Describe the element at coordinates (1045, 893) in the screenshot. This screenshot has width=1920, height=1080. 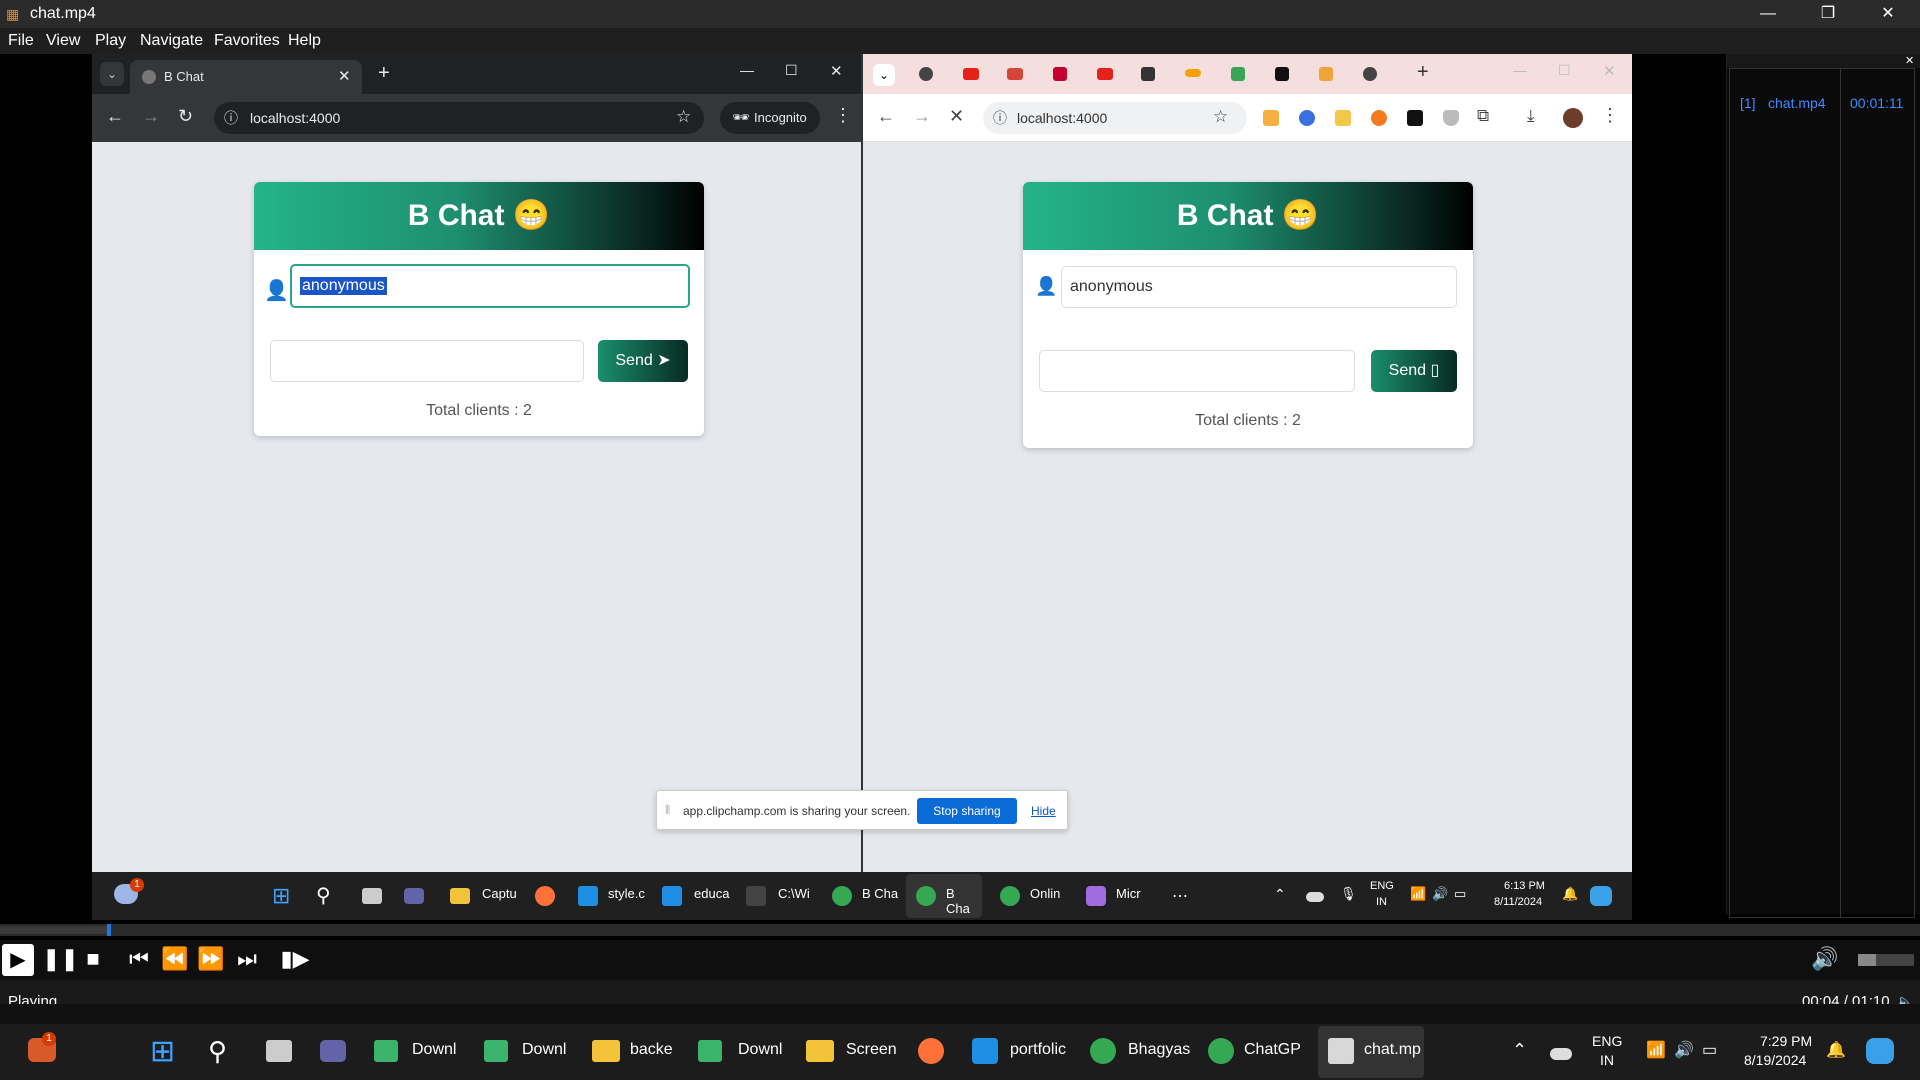
I see `inner-task-7: Onlin` at that location.